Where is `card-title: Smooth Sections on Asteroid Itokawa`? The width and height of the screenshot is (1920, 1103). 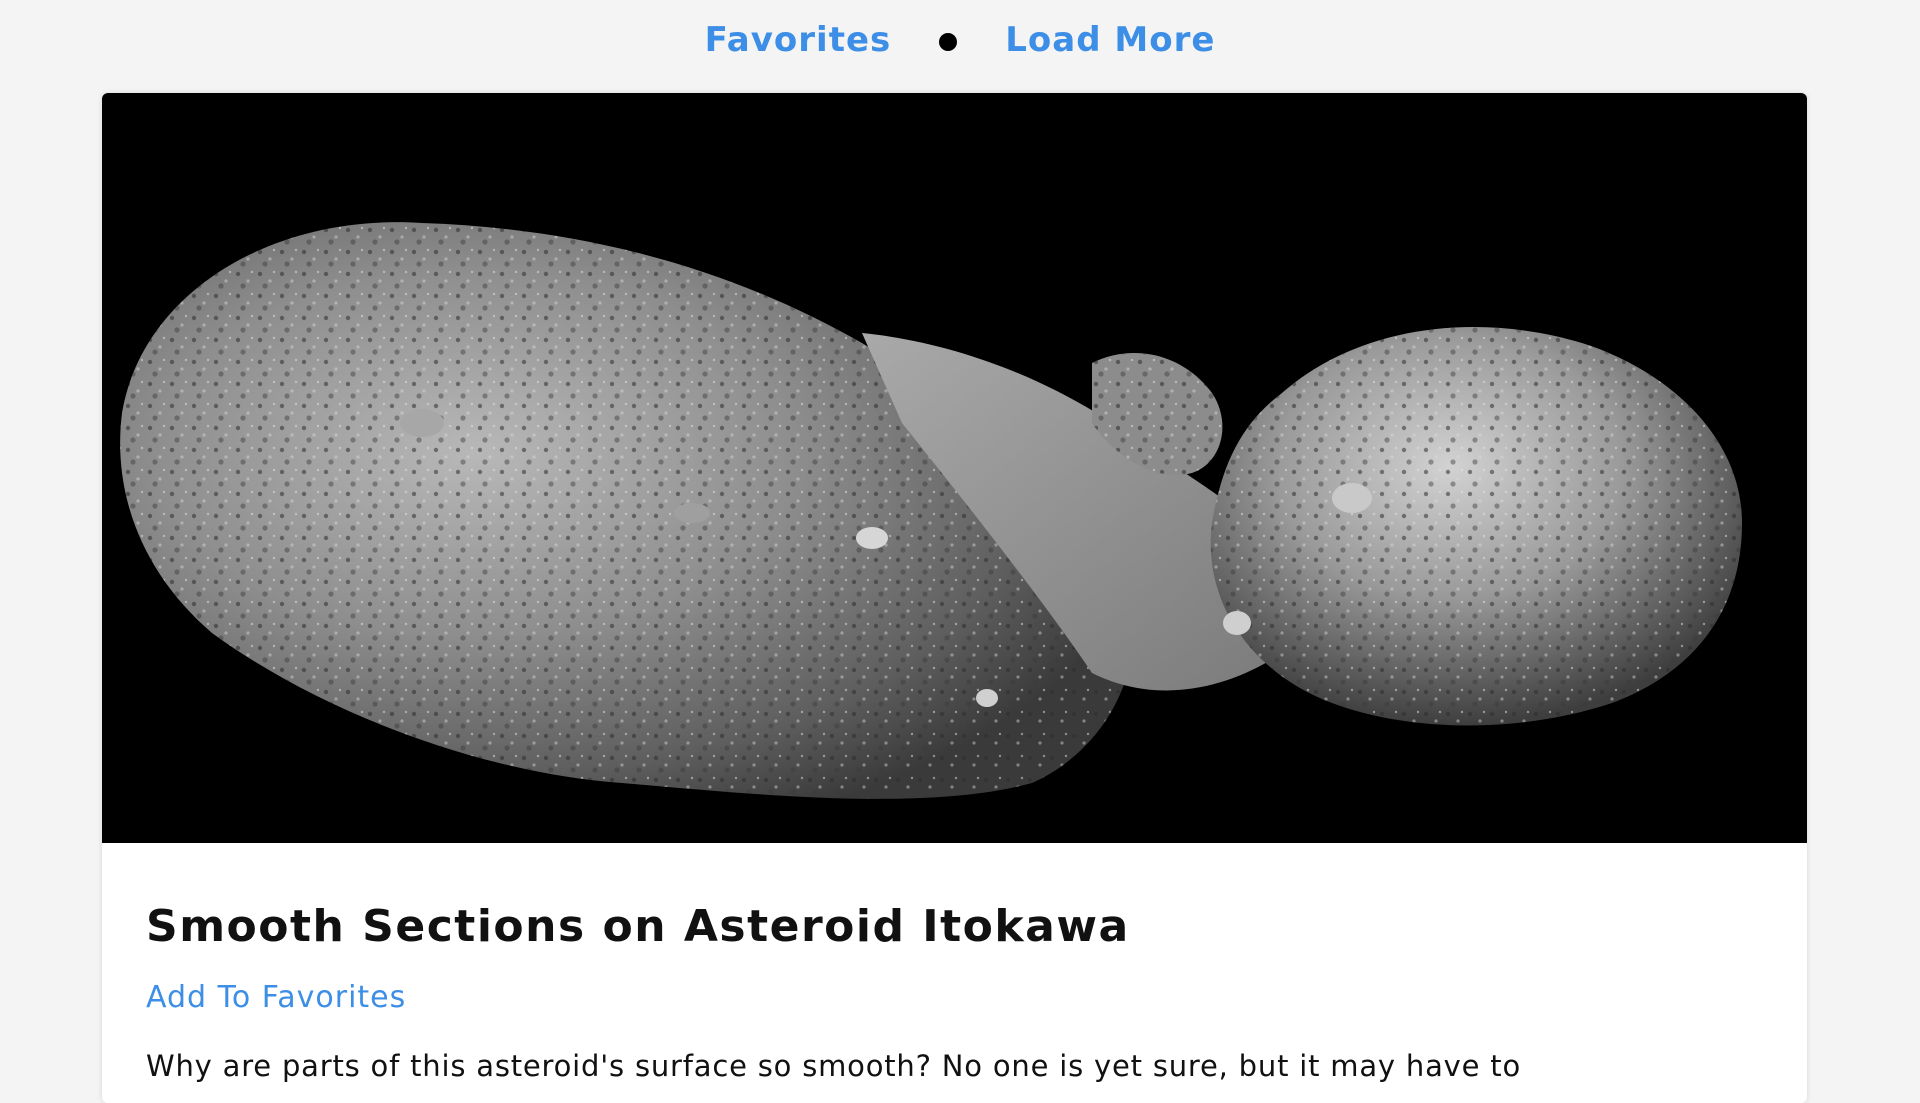
card-title: Smooth Sections on Asteroid Itokawa is located at coordinates (638, 926).